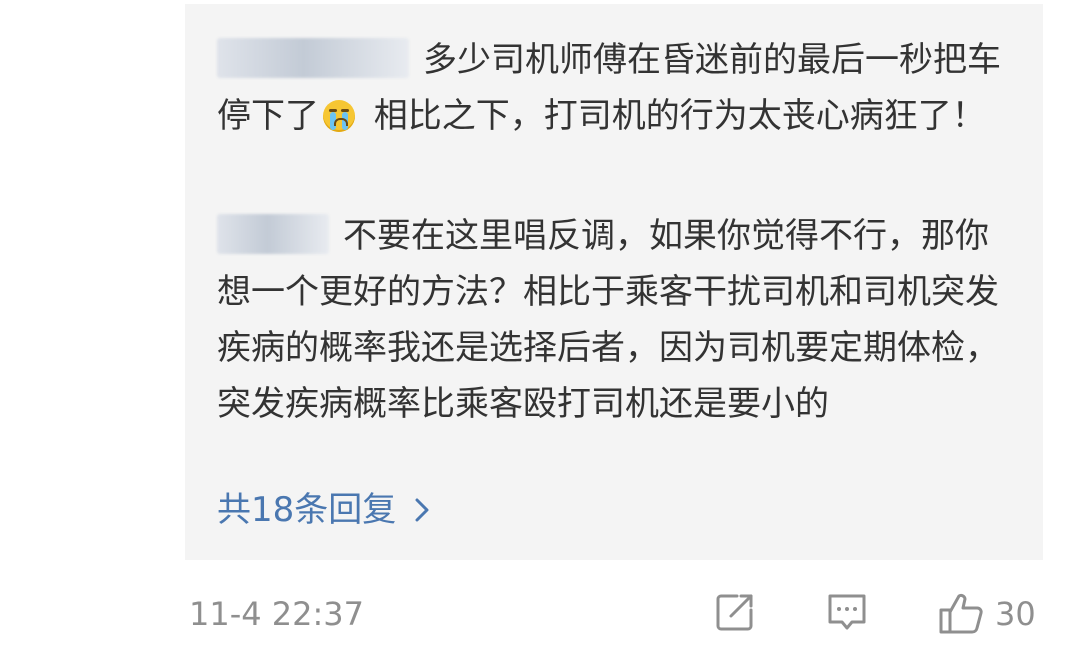  I want to click on comment-button, so click(847, 615).